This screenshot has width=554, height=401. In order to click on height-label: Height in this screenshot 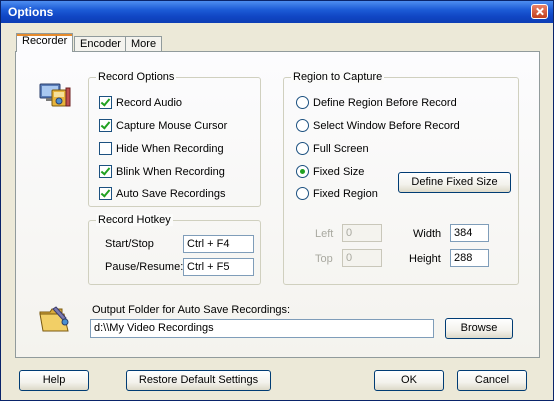, I will do `click(425, 259)`.